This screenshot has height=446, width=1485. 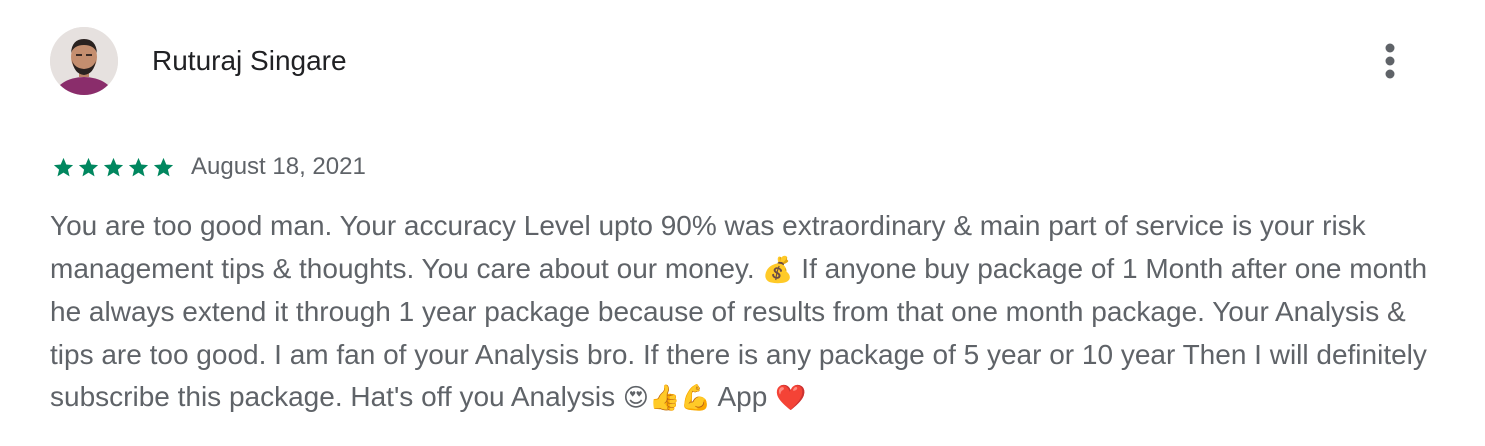 I want to click on more-vertical-icon, so click(x=1390, y=61).